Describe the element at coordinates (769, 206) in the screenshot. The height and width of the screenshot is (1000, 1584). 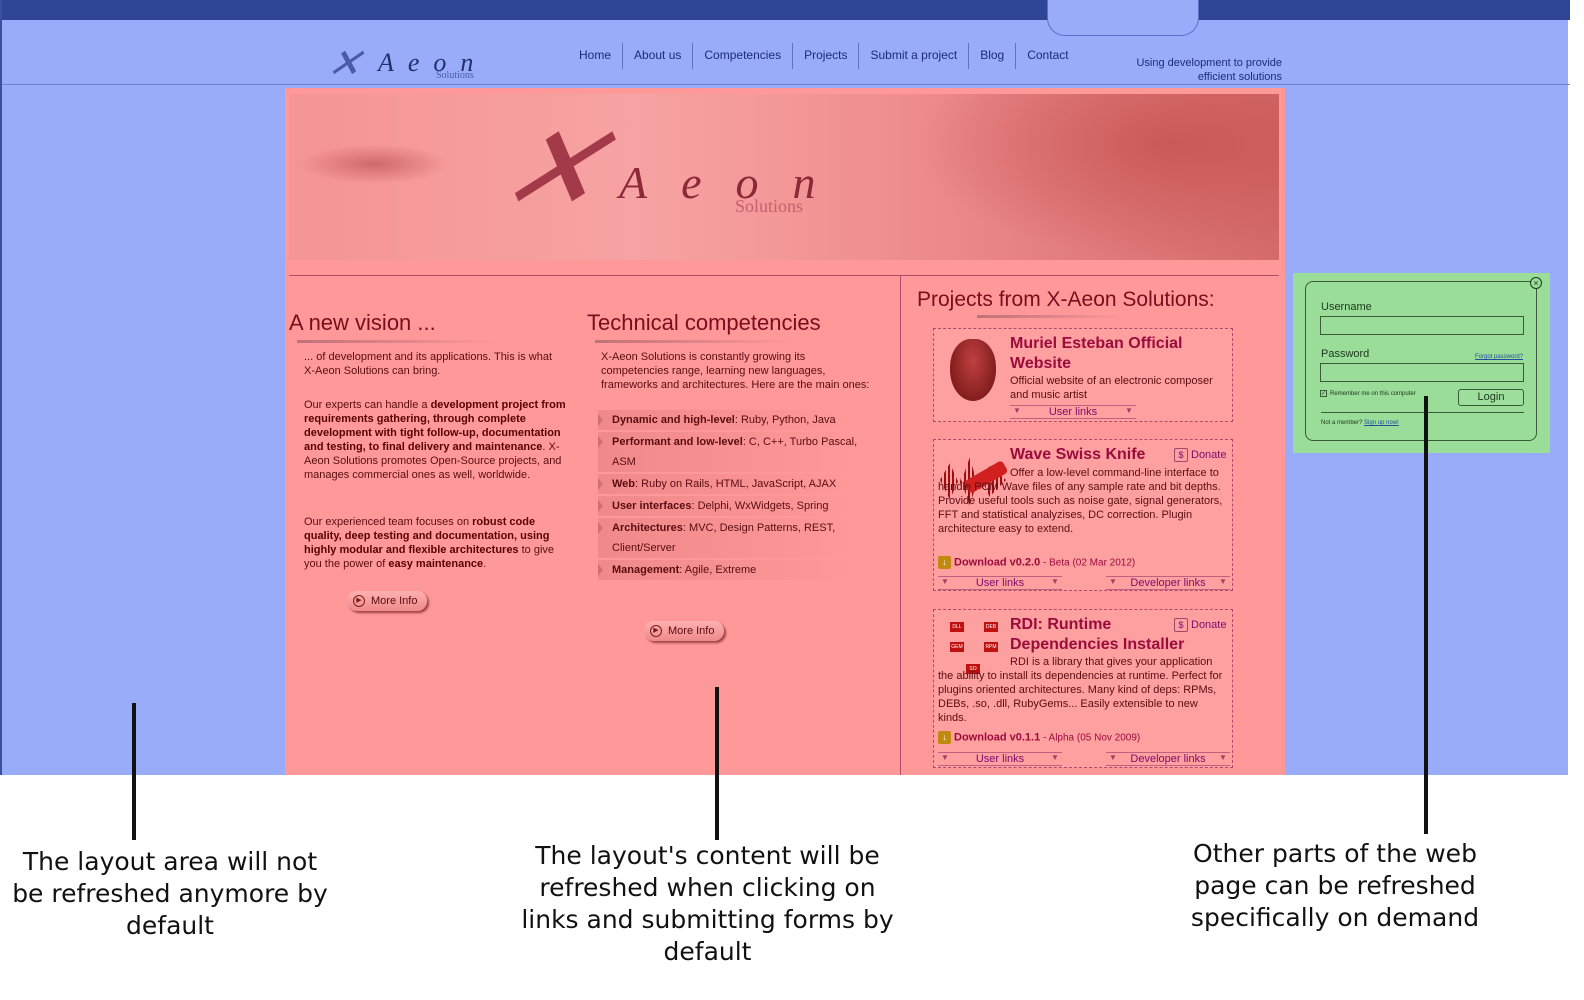
I see `banner-sub: Solutions` at that location.